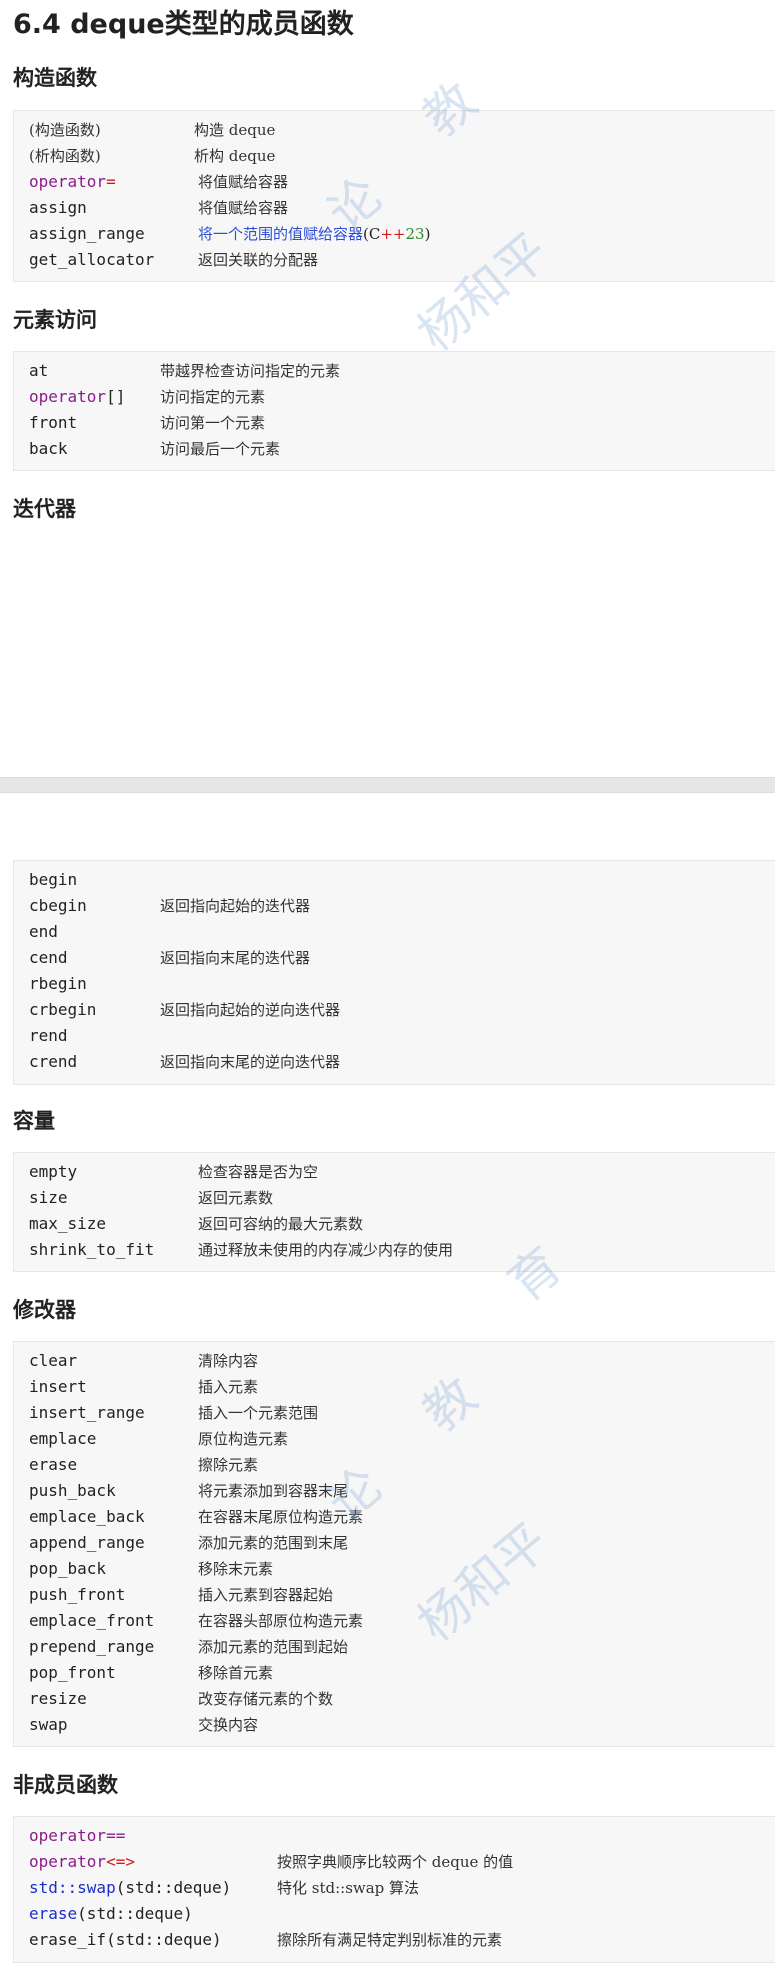  What do you see at coordinates (53, 1913) in the screenshot?
I see `function-name: erase` at bounding box center [53, 1913].